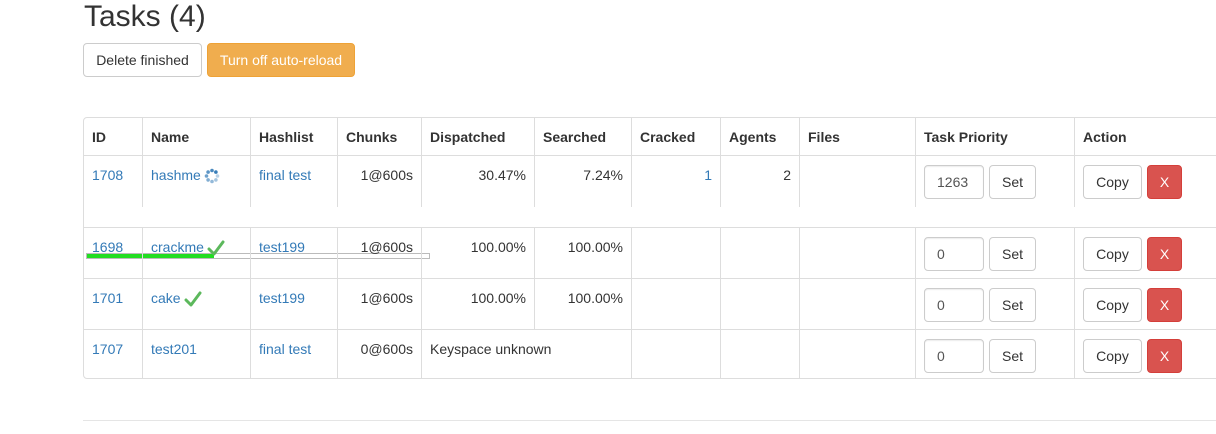 This screenshot has height=434, width=1216. Describe the element at coordinates (386, 349) in the screenshot. I see `chunks-value: 0@600s` at that location.